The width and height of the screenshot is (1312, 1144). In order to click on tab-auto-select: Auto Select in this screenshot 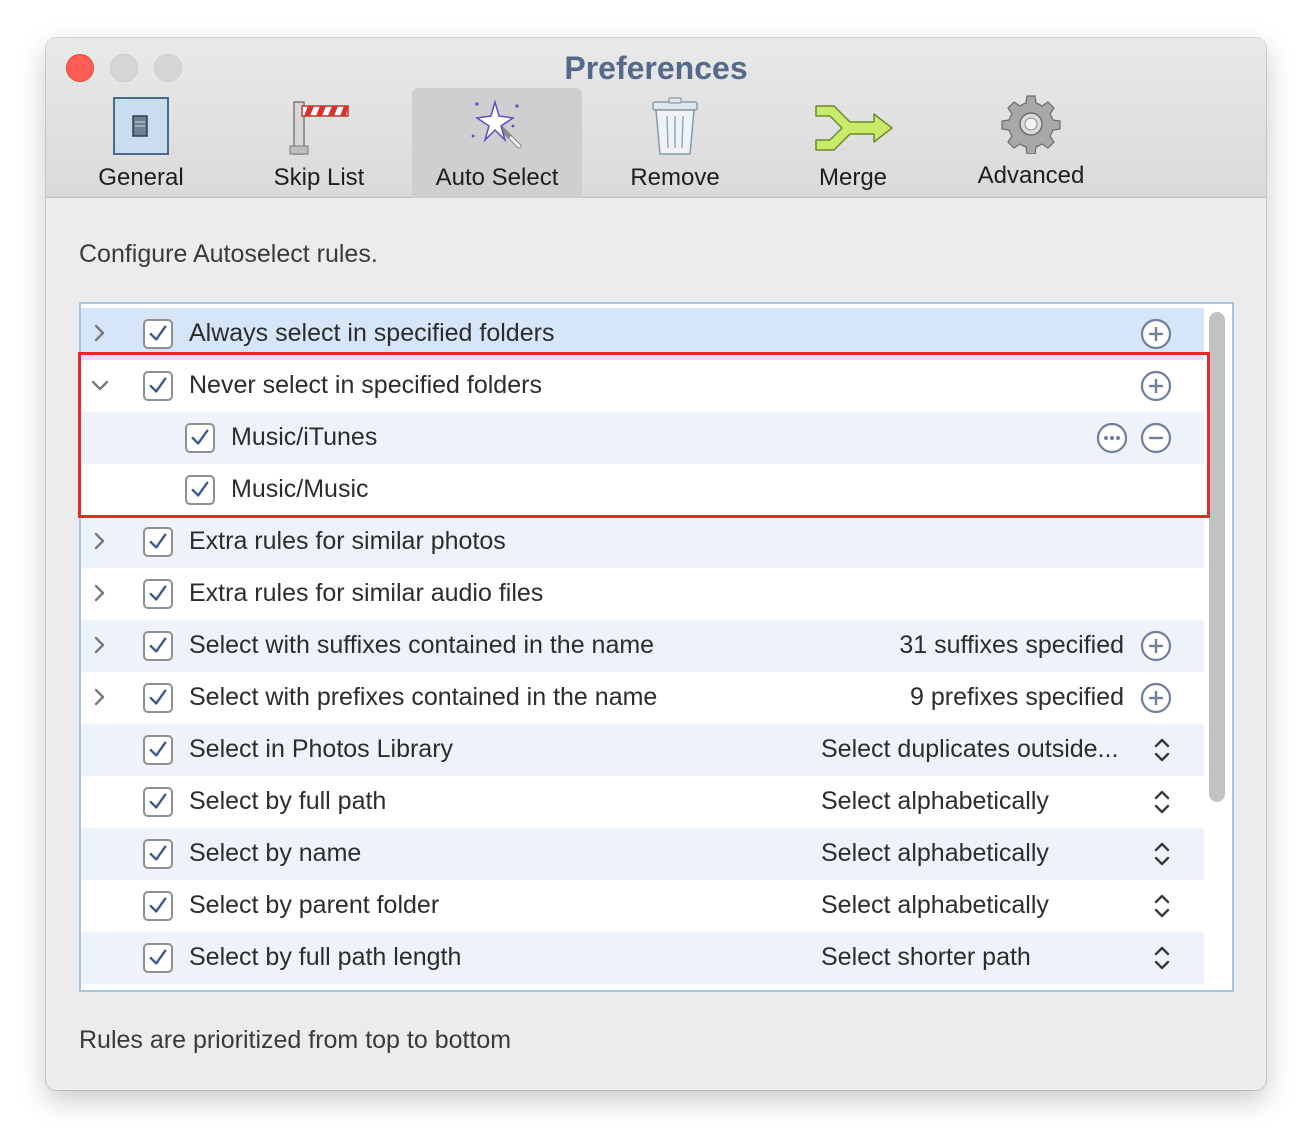, I will do `click(497, 143)`.